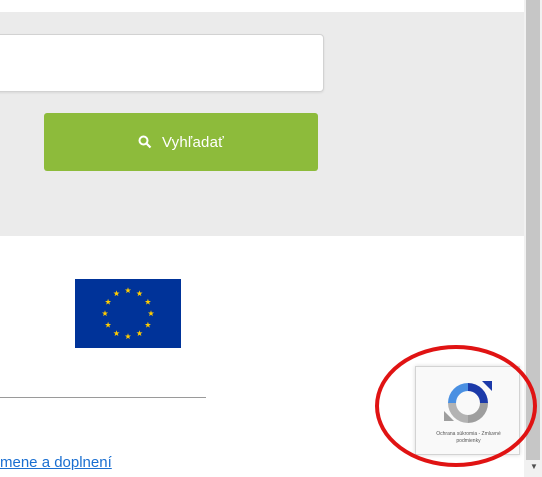 This screenshot has width=542, height=477. I want to click on top-strip, so click(262, 6).